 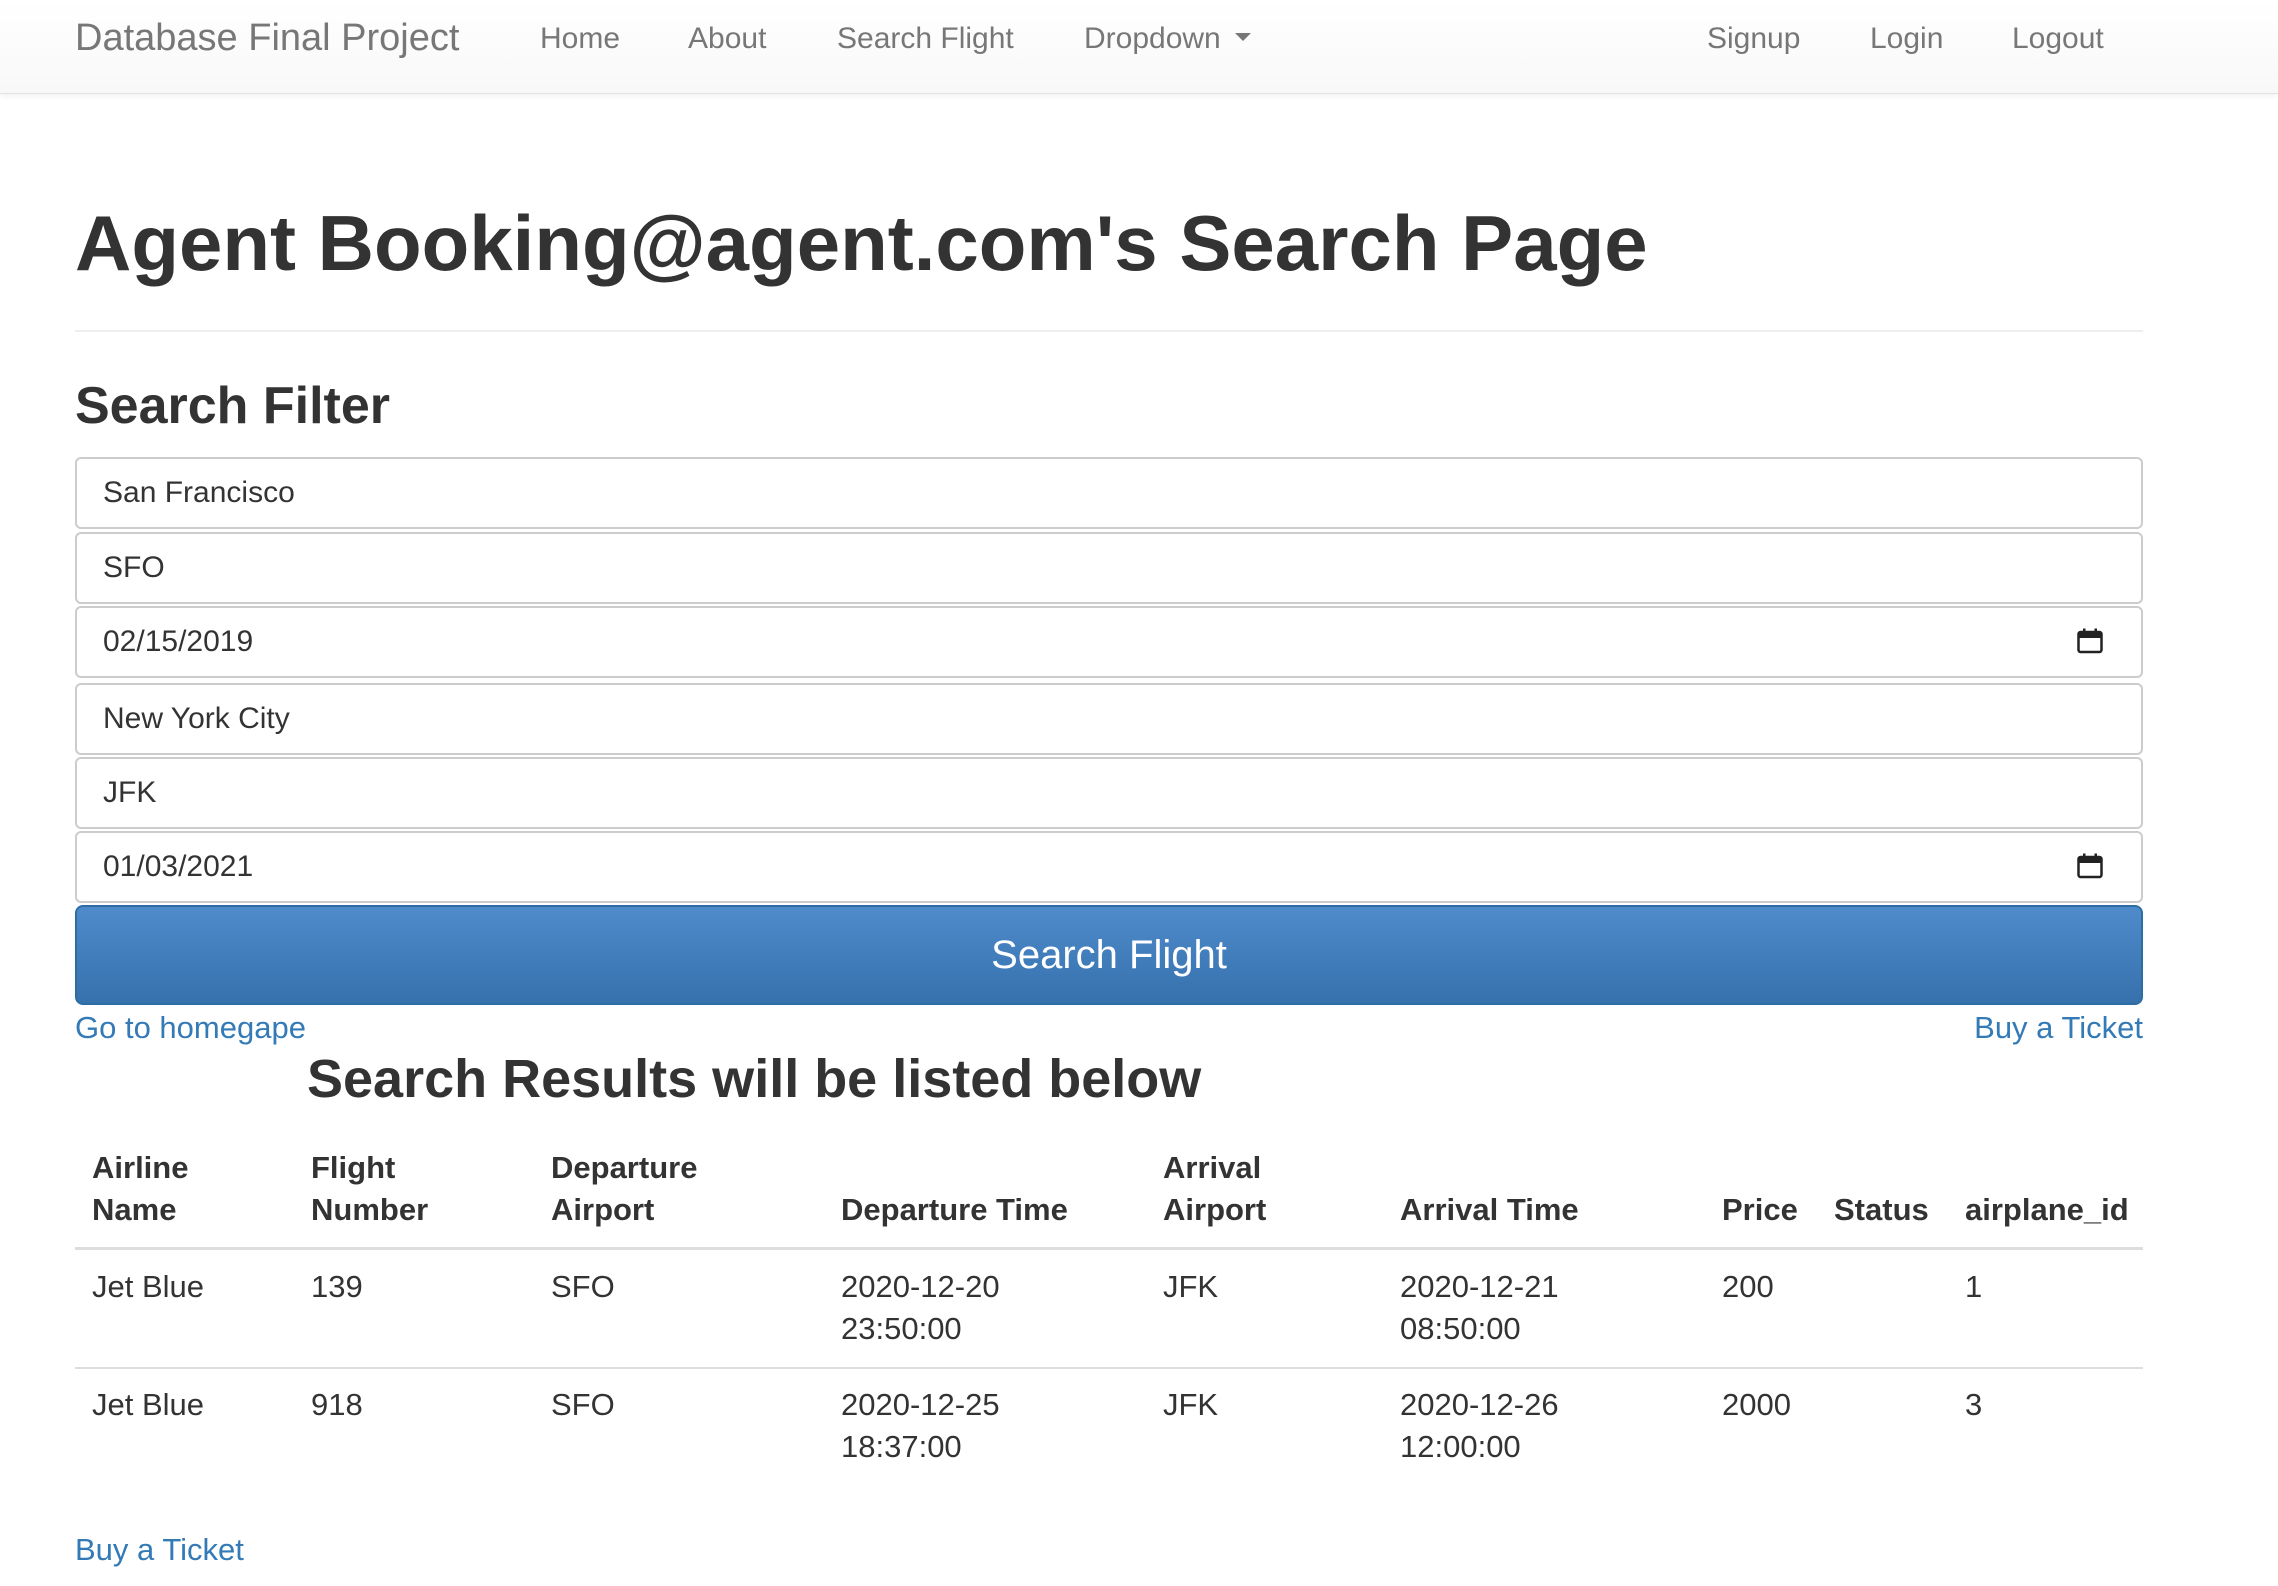 I want to click on header-airline-name-line2: Name, so click(x=134, y=1209).